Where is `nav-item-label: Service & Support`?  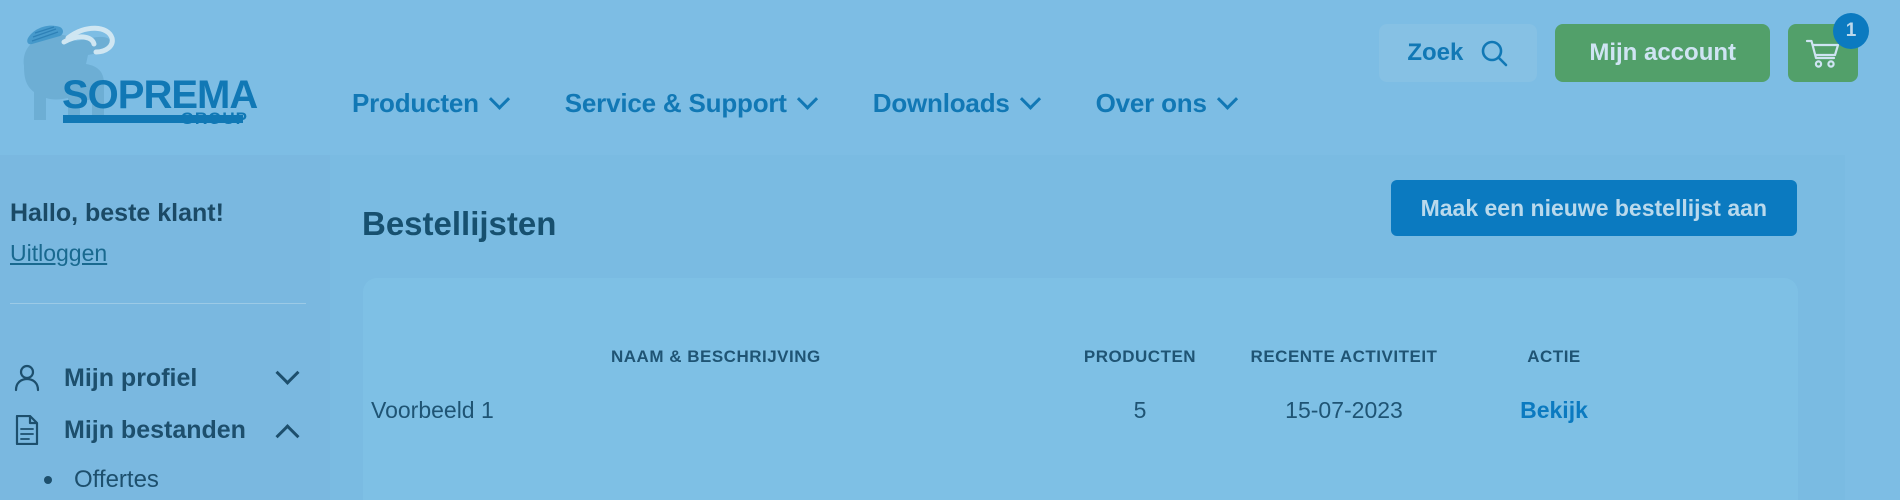 nav-item-label: Service & Support is located at coordinates (675, 103).